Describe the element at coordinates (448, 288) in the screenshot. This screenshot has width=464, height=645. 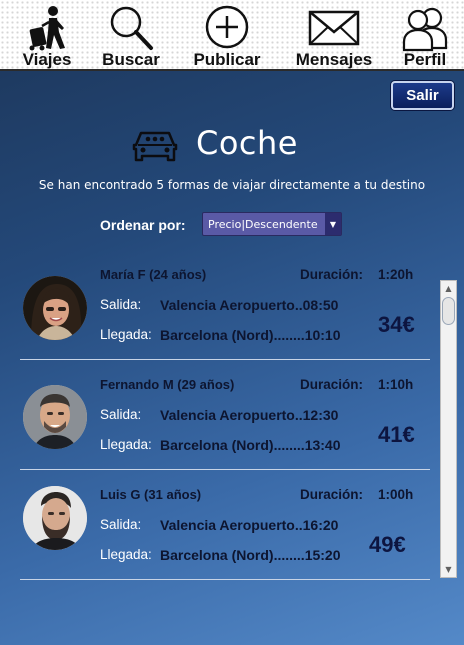
I see `scroll-up-arrow-icon: ▲` at that location.